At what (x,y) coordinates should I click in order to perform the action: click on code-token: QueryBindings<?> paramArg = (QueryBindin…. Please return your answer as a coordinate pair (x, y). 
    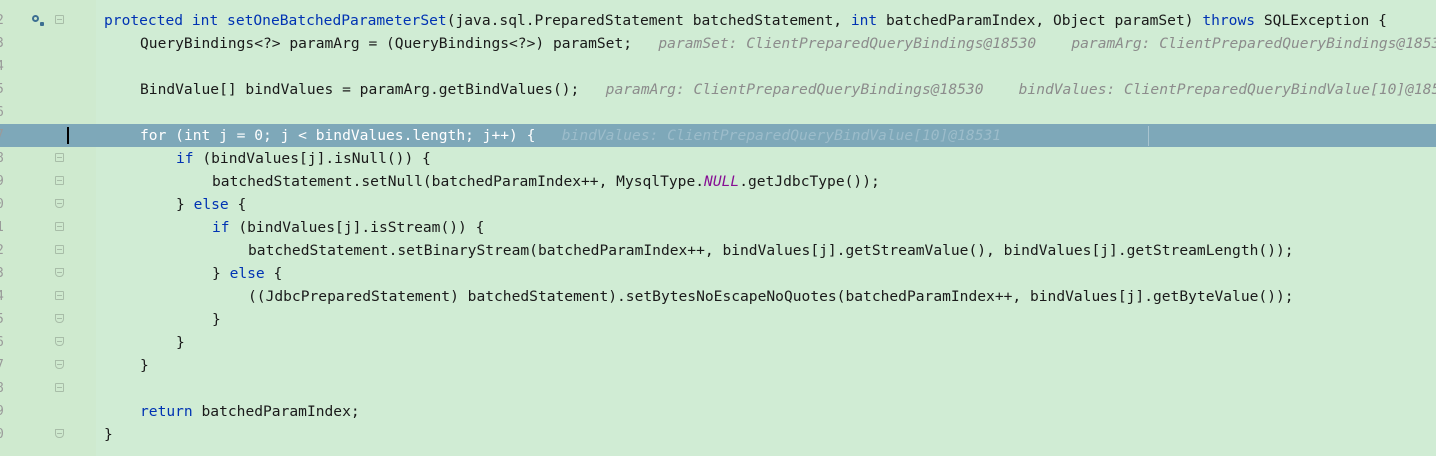
    Looking at the image, I should click on (386, 43).